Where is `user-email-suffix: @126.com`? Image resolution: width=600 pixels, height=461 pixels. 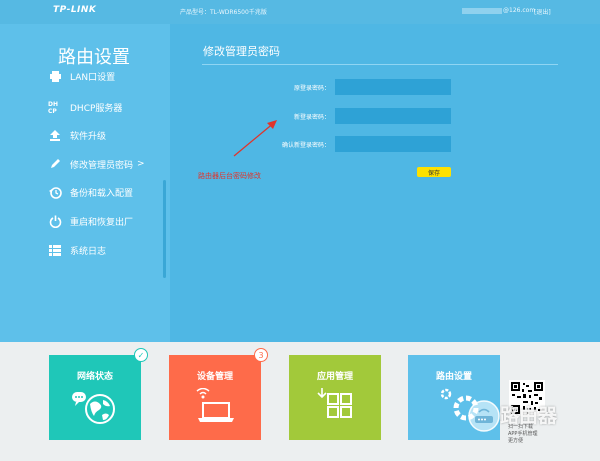 user-email-suffix: @126.com is located at coordinates (519, 10).